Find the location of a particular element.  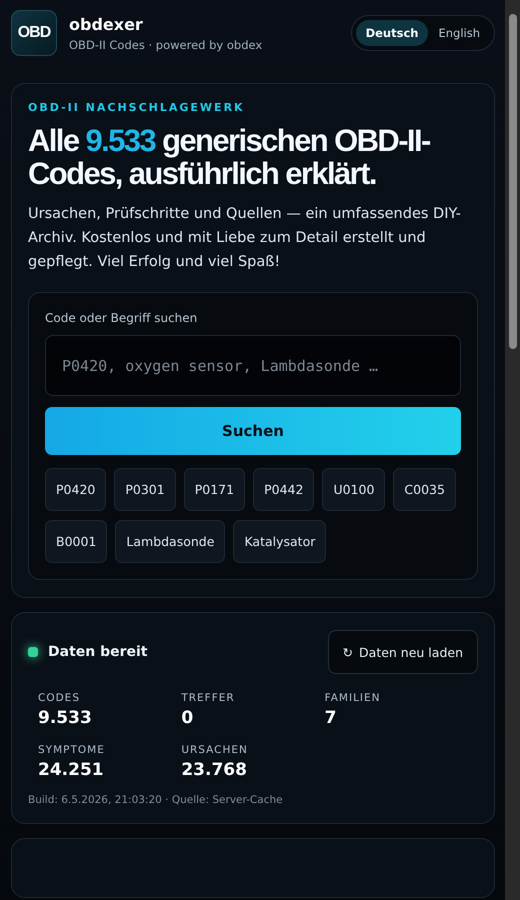

stat-value: 0 is located at coordinates (187, 718).